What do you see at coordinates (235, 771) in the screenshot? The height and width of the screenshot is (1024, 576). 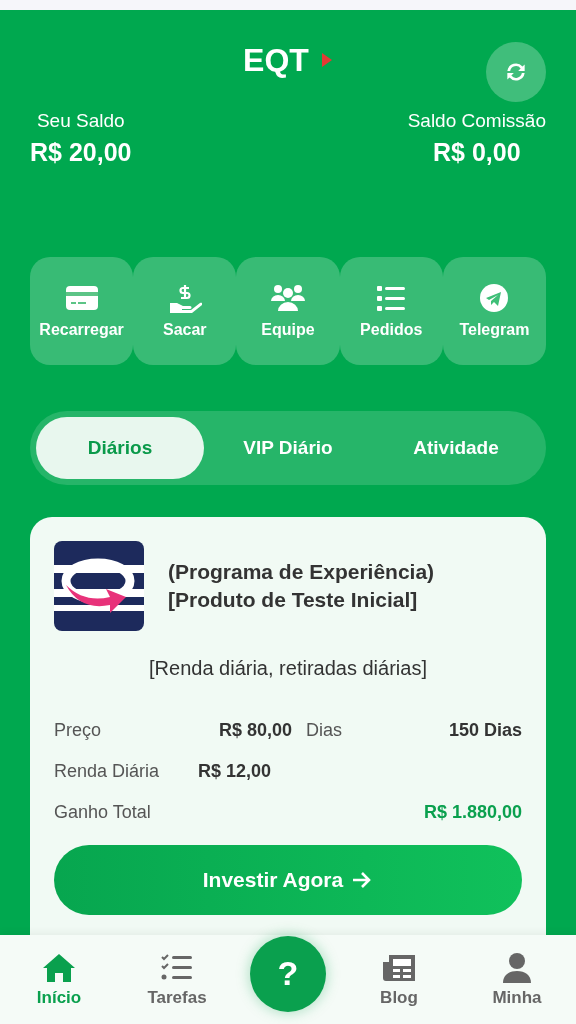 I see `detail-value: R$ 12,00` at bounding box center [235, 771].